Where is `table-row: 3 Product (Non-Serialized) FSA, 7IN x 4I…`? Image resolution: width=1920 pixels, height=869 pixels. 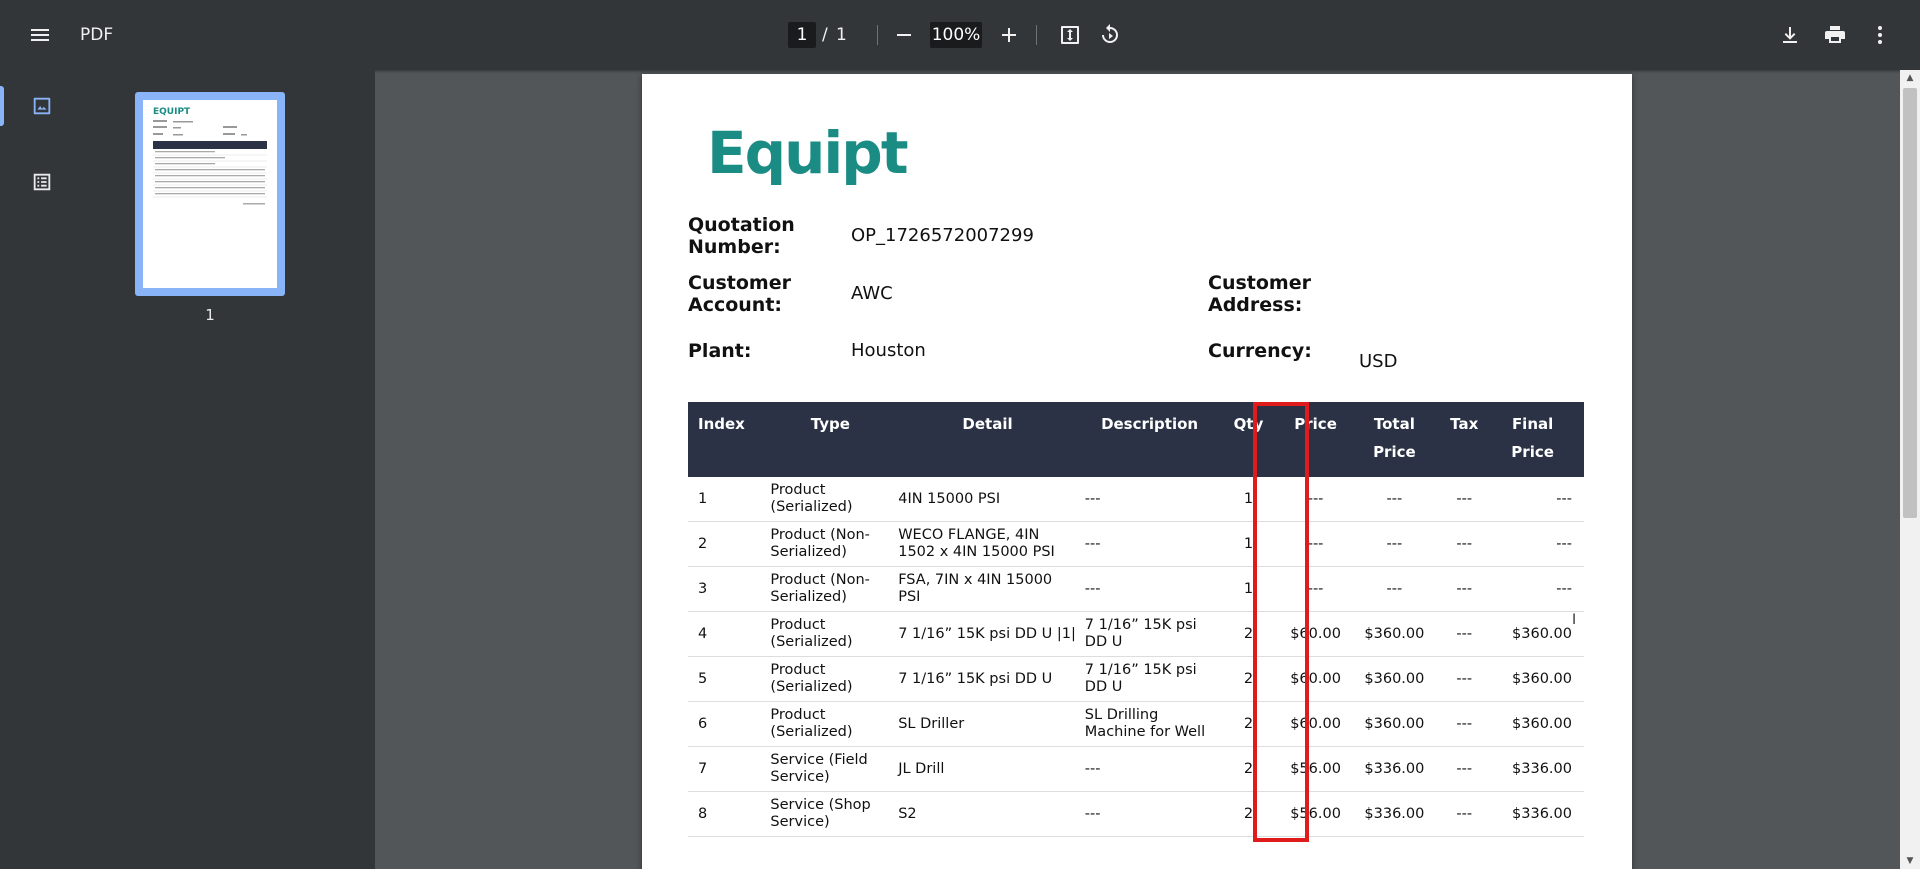 table-row: 3 Product (Non-Serialized) FSA, 7IN x 4I… is located at coordinates (1136, 589).